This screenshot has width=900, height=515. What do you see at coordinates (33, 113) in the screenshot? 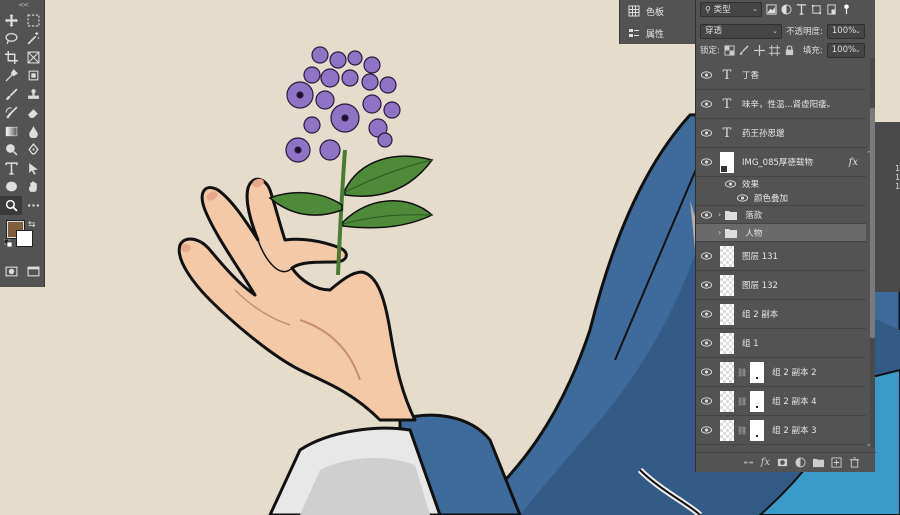
I see `eraser-tool-icon` at bounding box center [33, 113].